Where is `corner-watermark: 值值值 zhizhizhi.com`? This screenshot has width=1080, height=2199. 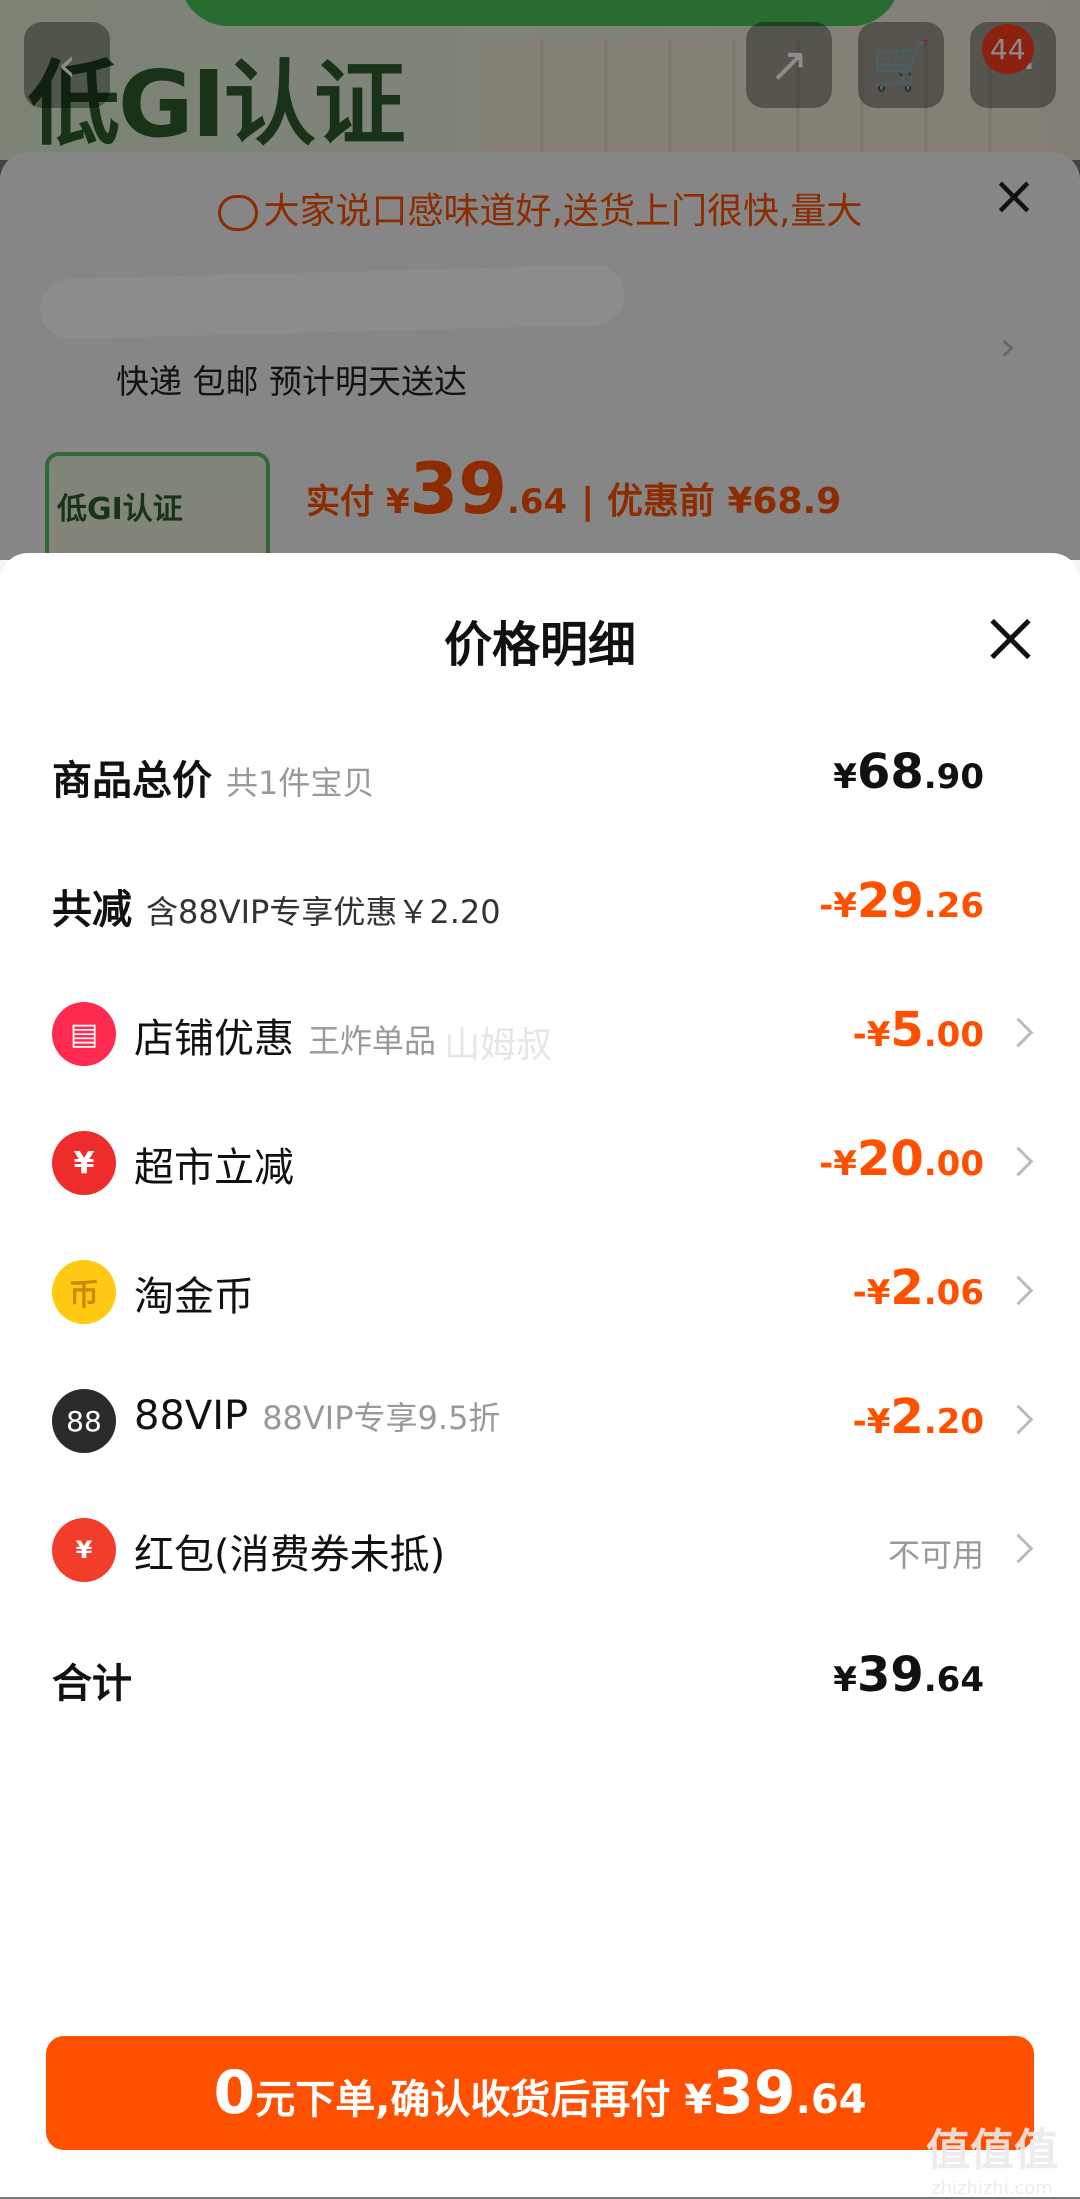 corner-watermark: 值值值 zhizhizhi.com is located at coordinates (992, 2156).